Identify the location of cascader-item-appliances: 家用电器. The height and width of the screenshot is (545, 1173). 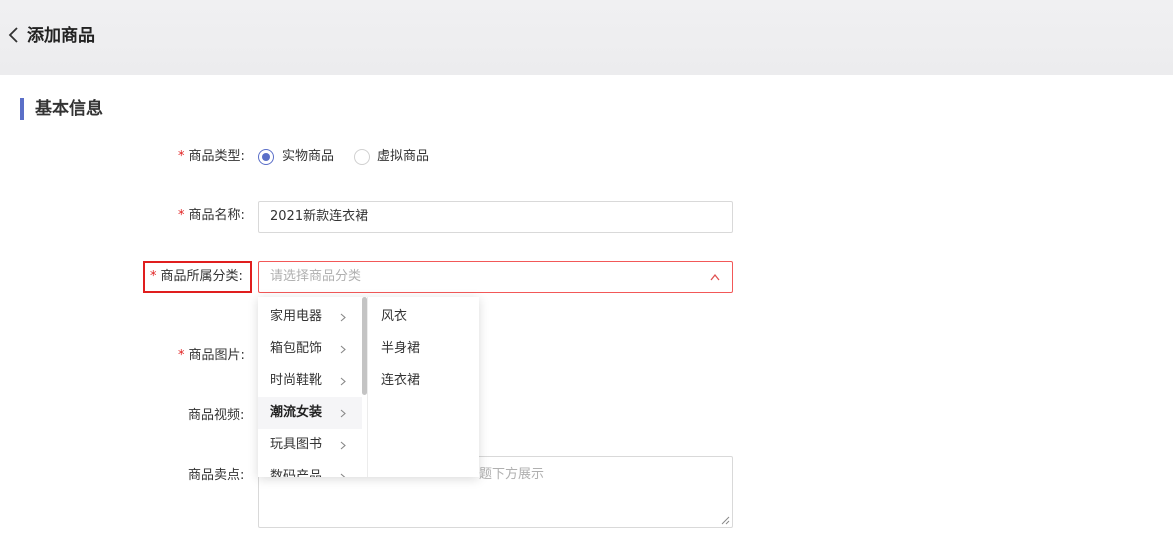
(310, 317).